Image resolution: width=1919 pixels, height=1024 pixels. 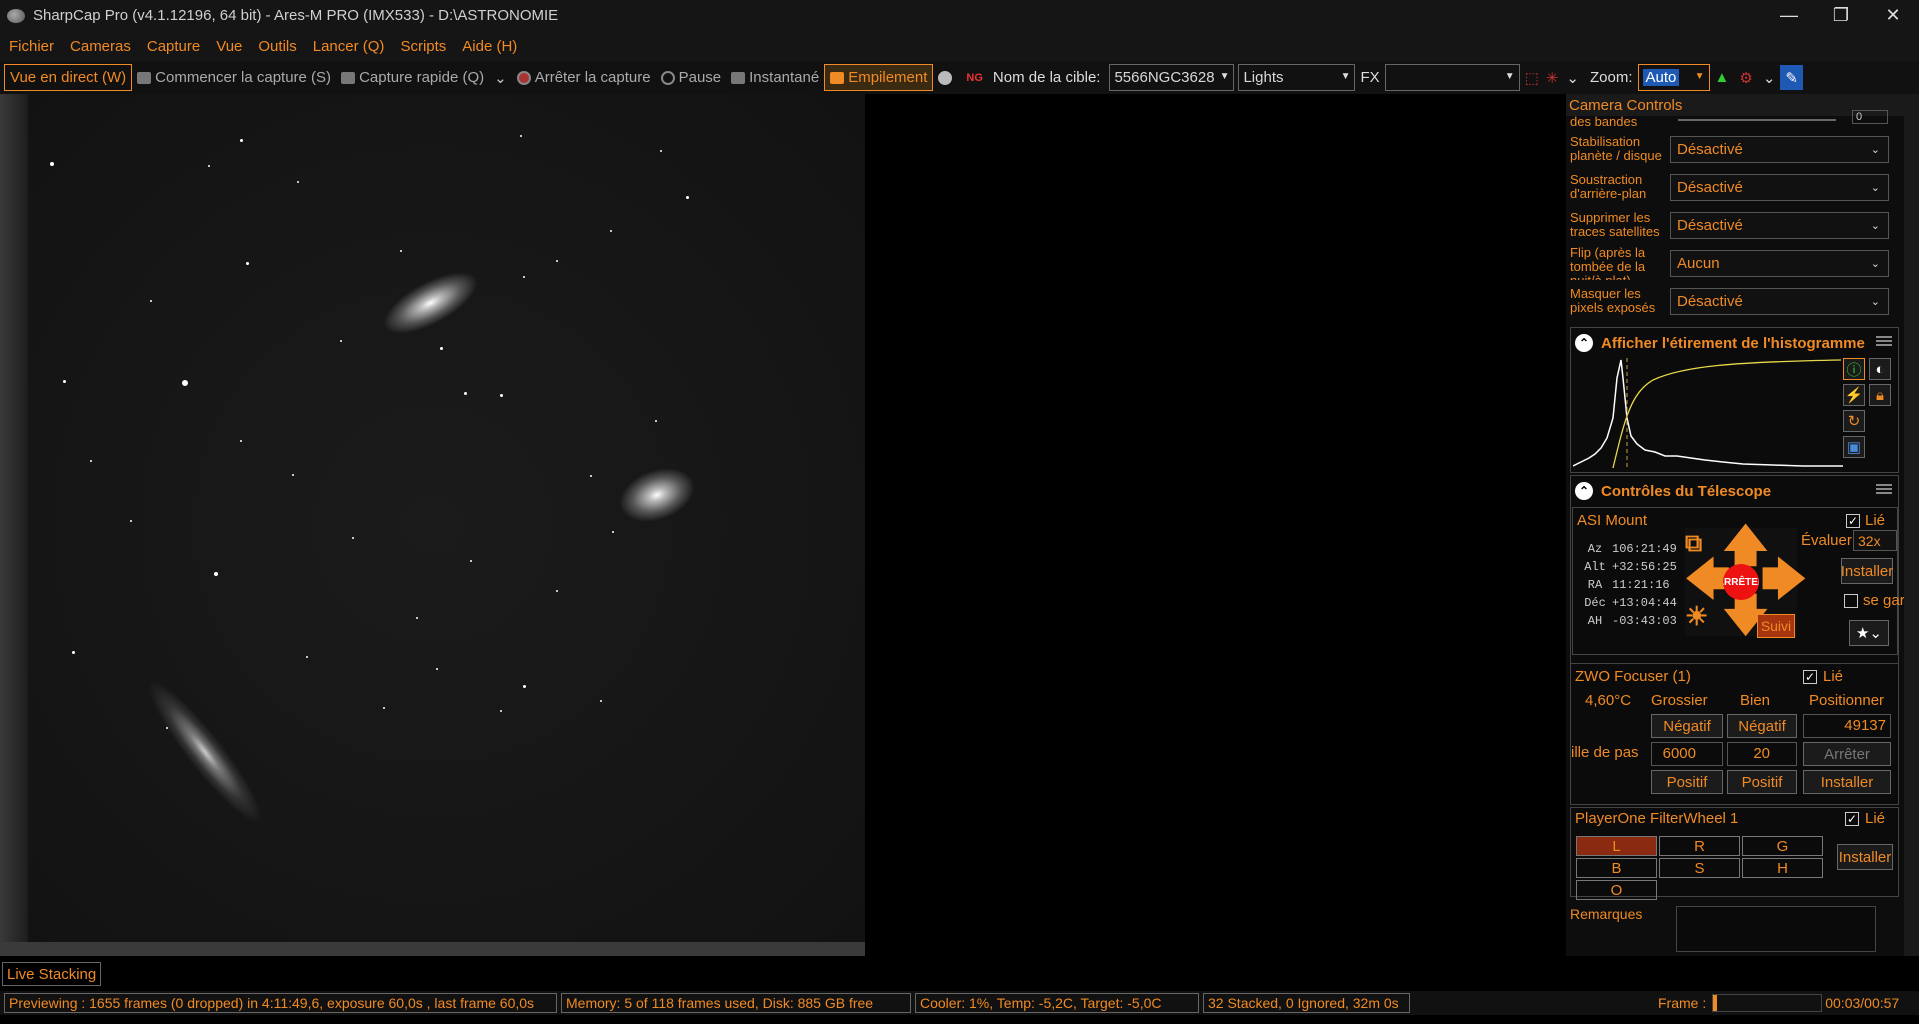 I want to click on background-value: Désactivé, so click(x=1710, y=187).